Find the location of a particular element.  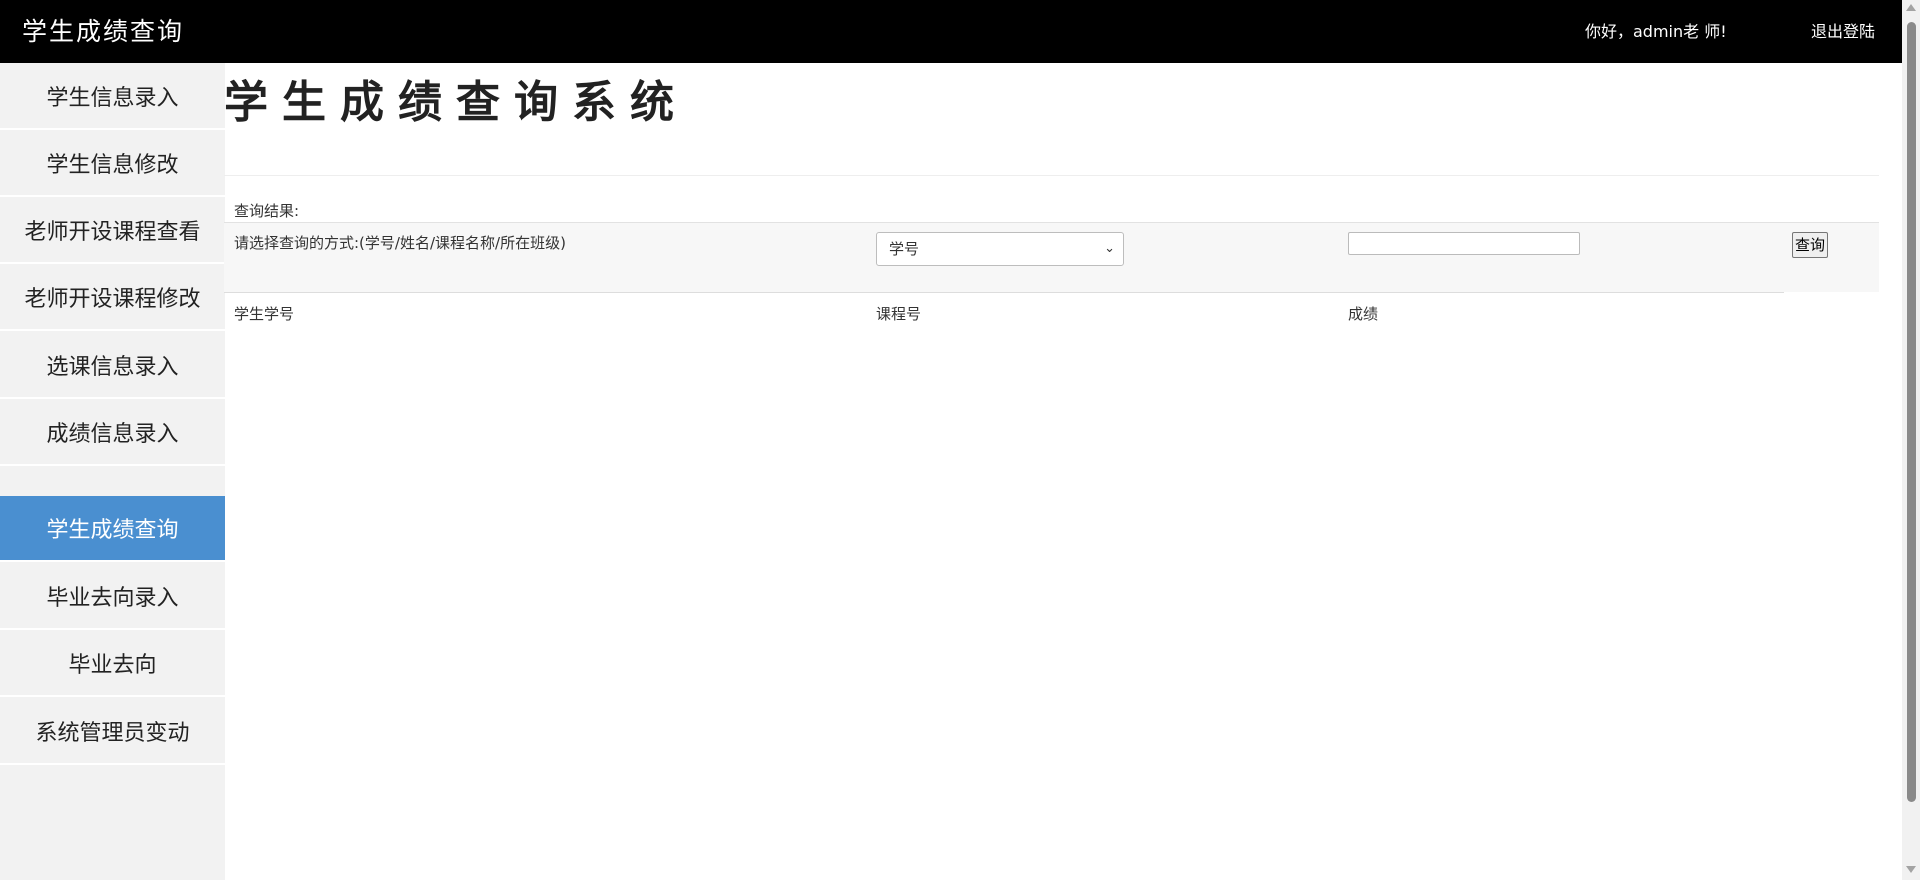

sidebar-item-grade-entry: 成绩信息录入 is located at coordinates (112, 433).